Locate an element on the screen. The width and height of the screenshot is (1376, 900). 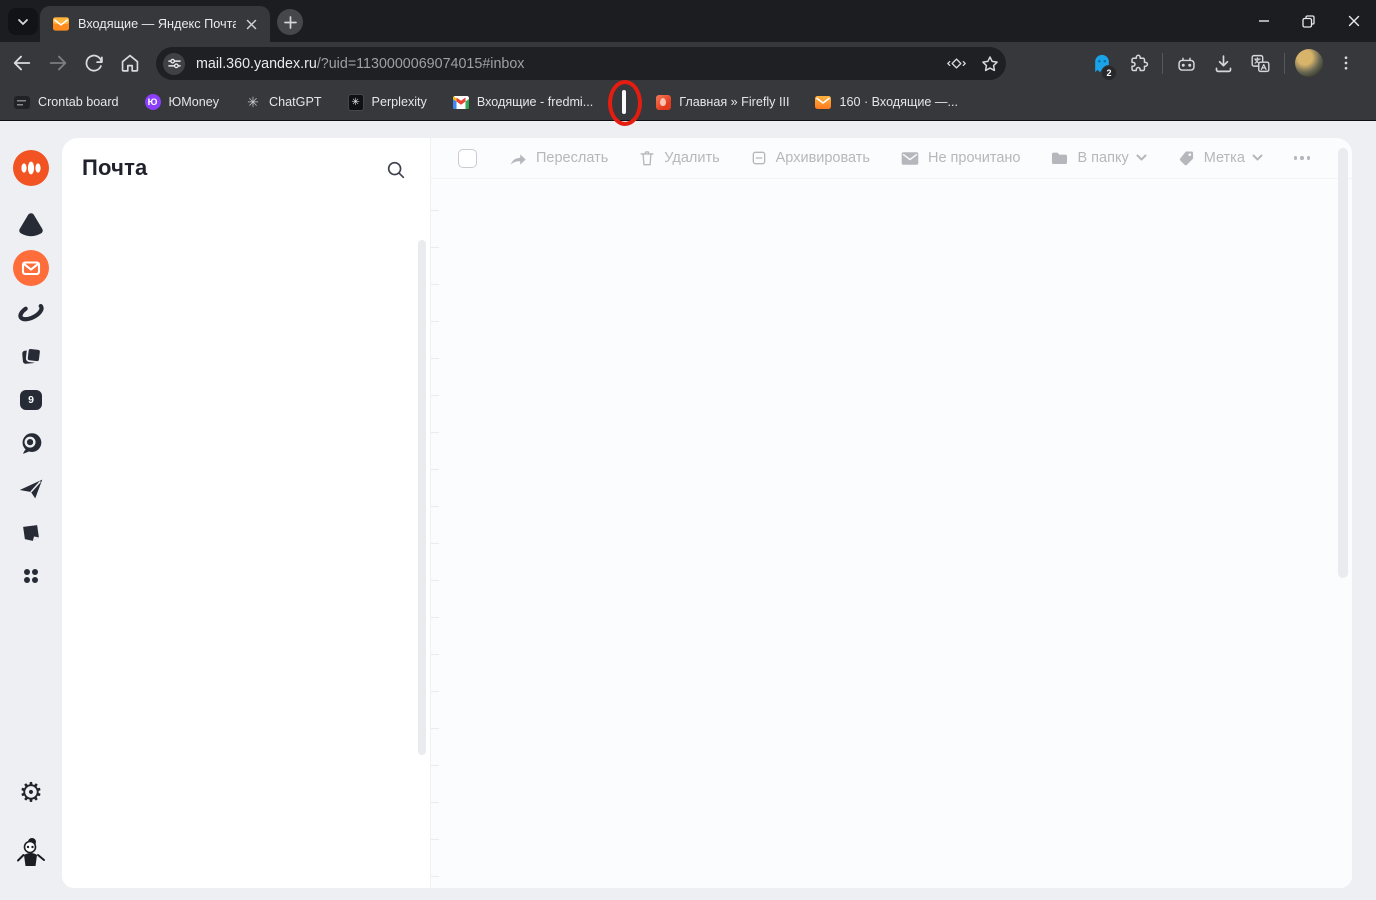
mail-icon-active is located at coordinates (31, 268).